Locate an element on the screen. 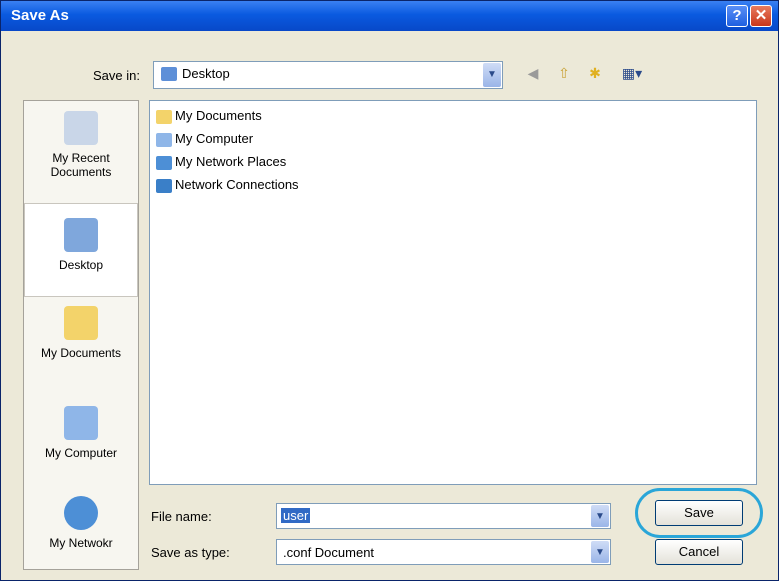 Image resolution: width=779 pixels, height=581 pixels. file-name-label: File name: is located at coordinates (181, 516).